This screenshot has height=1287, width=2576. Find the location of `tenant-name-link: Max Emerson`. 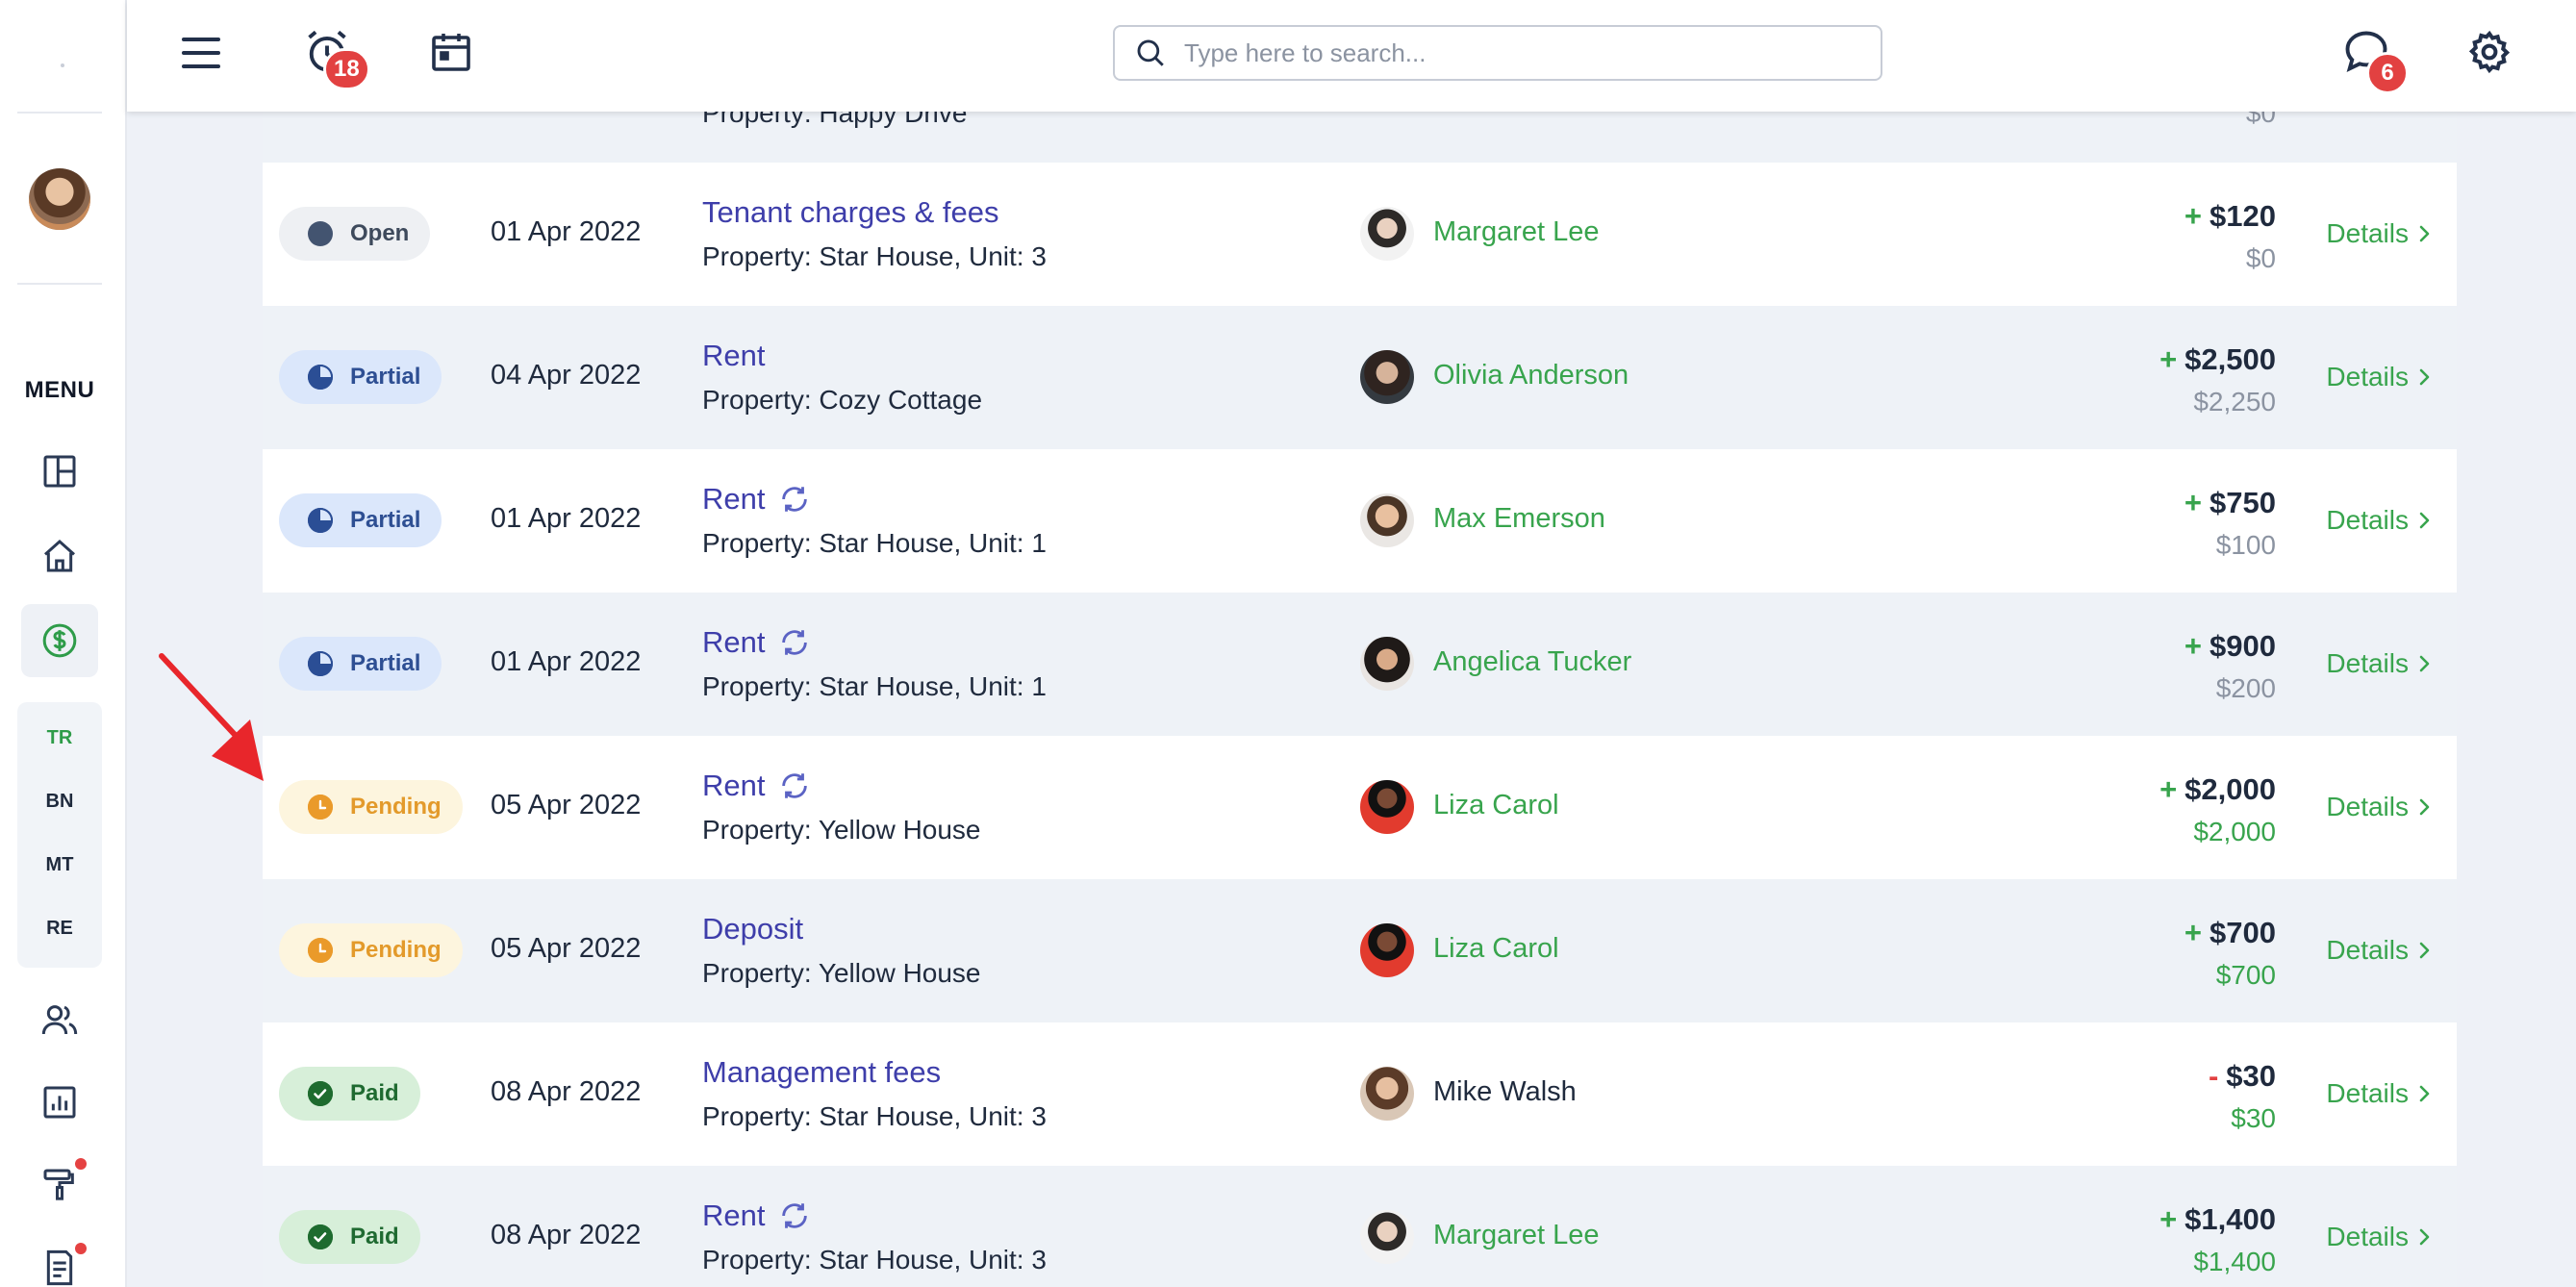

tenant-name-link: Max Emerson is located at coordinates (1519, 519).